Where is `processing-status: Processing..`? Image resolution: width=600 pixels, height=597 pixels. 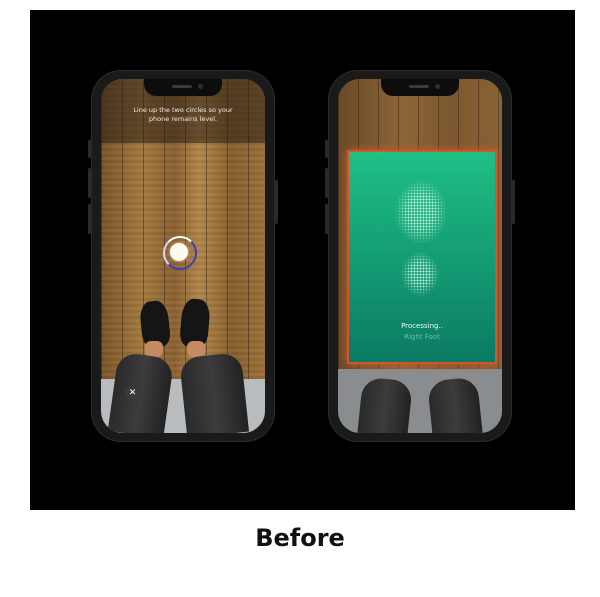 processing-status: Processing.. is located at coordinates (422, 326).